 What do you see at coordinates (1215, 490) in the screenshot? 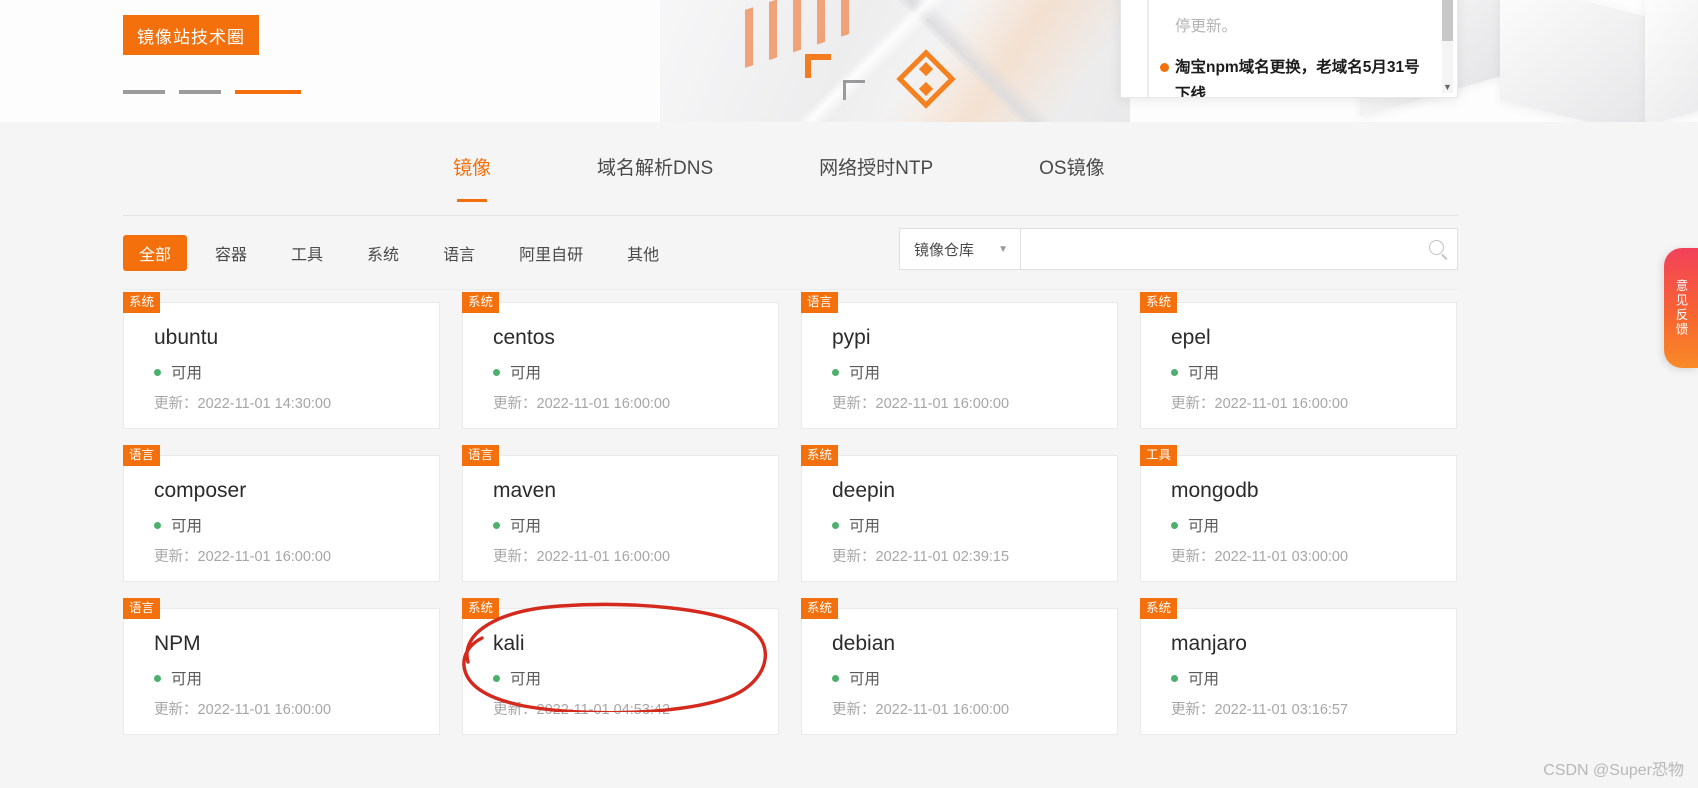
I see `card-title: mongodb` at bounding box center [1215, 490].